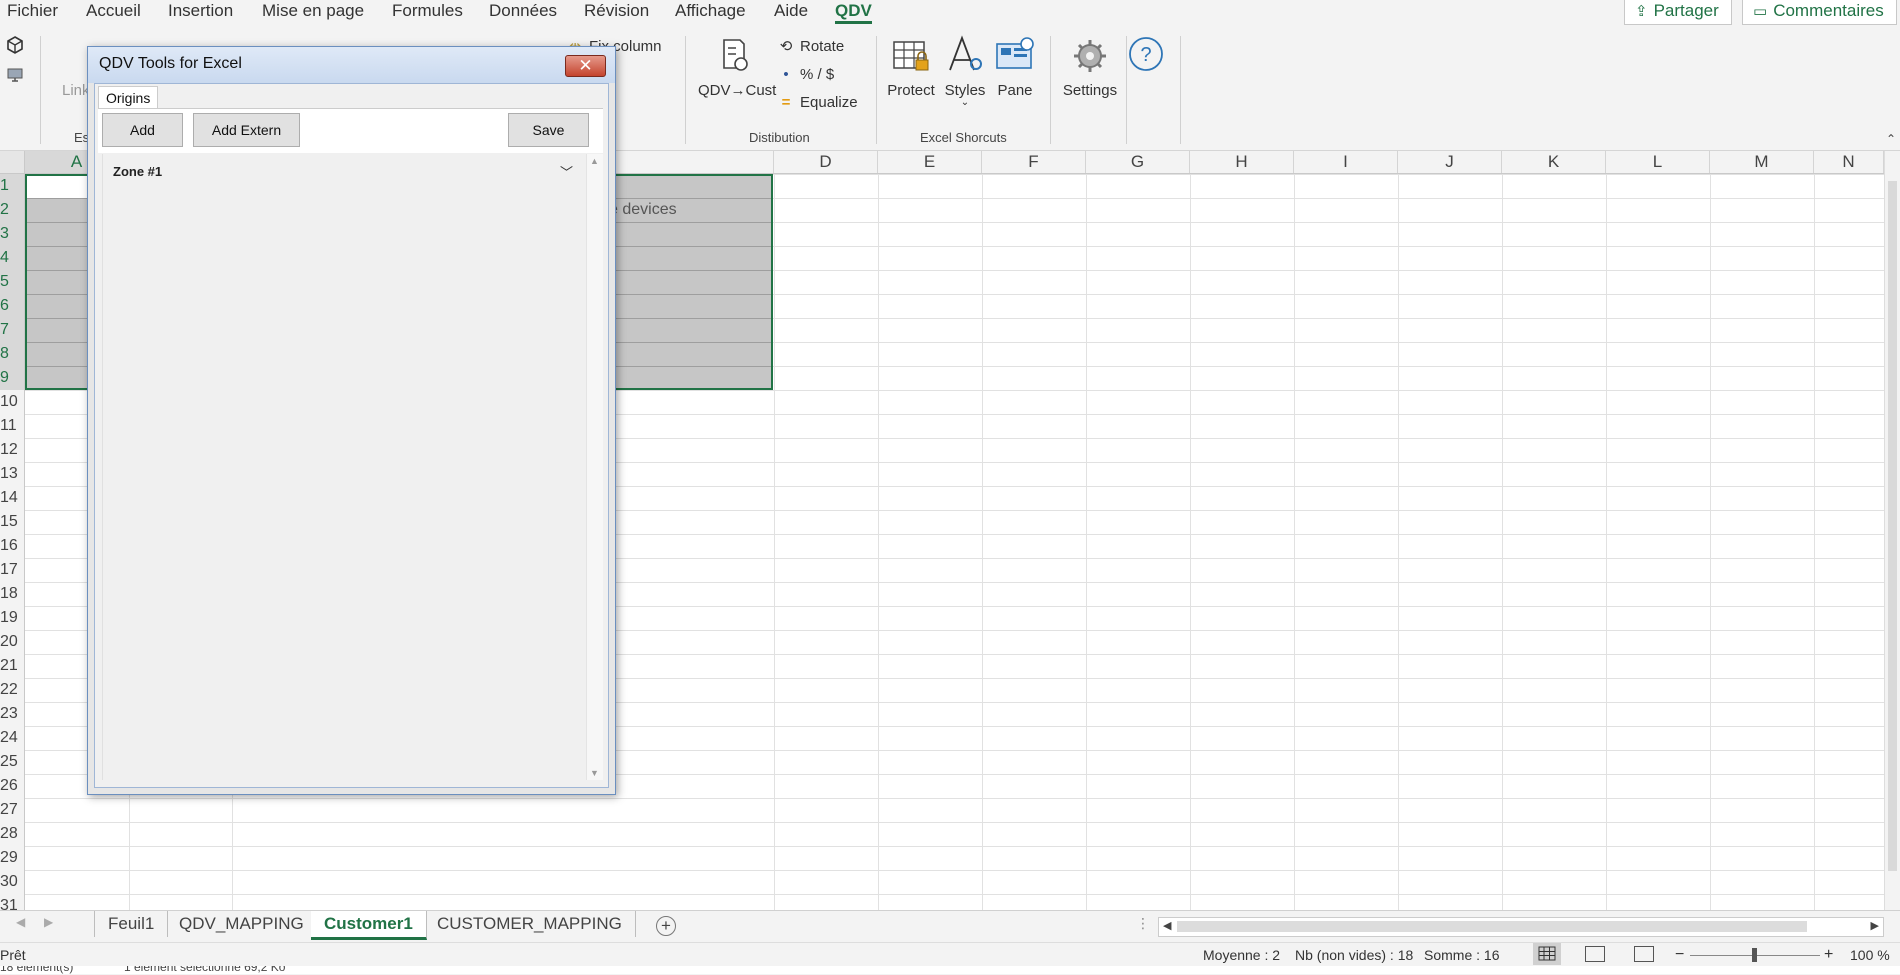 This screenshot has width=1900, height=975. What do you see at coordinates (530, 924) in the screenshot?
I see `sheet-tab-customer-mapping: CUSTOMER_MAPPING` at bounding box center [530, 924].